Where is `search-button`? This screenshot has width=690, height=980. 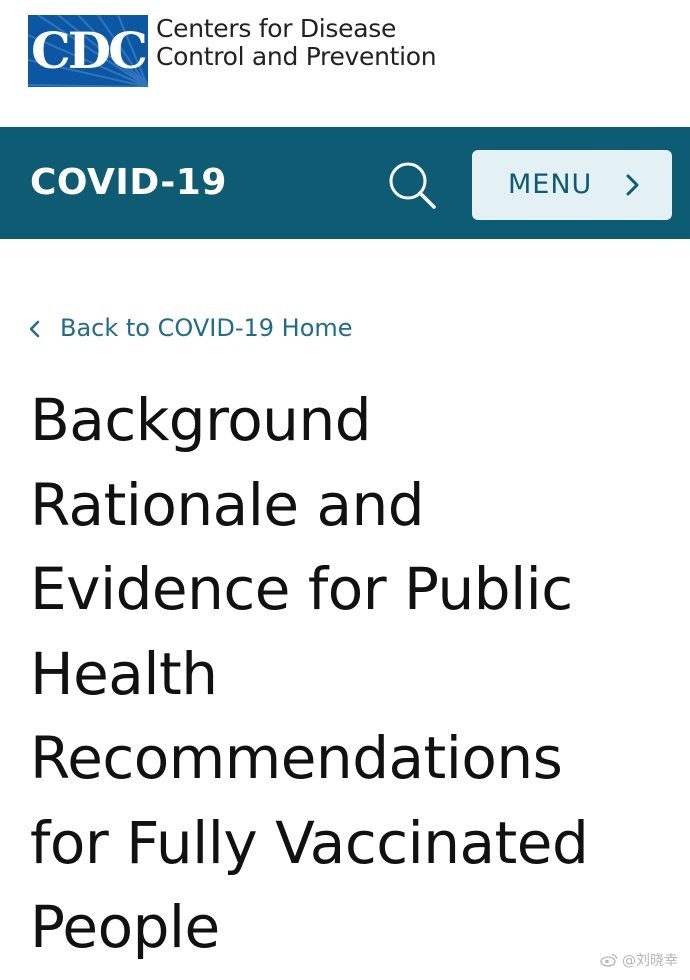 search-button is located at coordinates (412, 185).